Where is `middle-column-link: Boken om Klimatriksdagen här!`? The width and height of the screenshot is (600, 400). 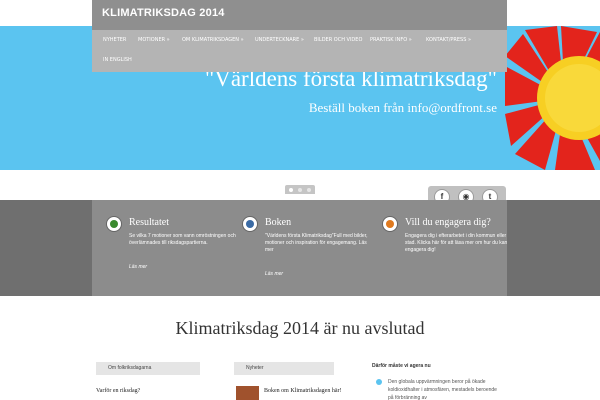 middle-column-link: Boken om Klimatriksdagen här! is located at coordinates (302, 391).